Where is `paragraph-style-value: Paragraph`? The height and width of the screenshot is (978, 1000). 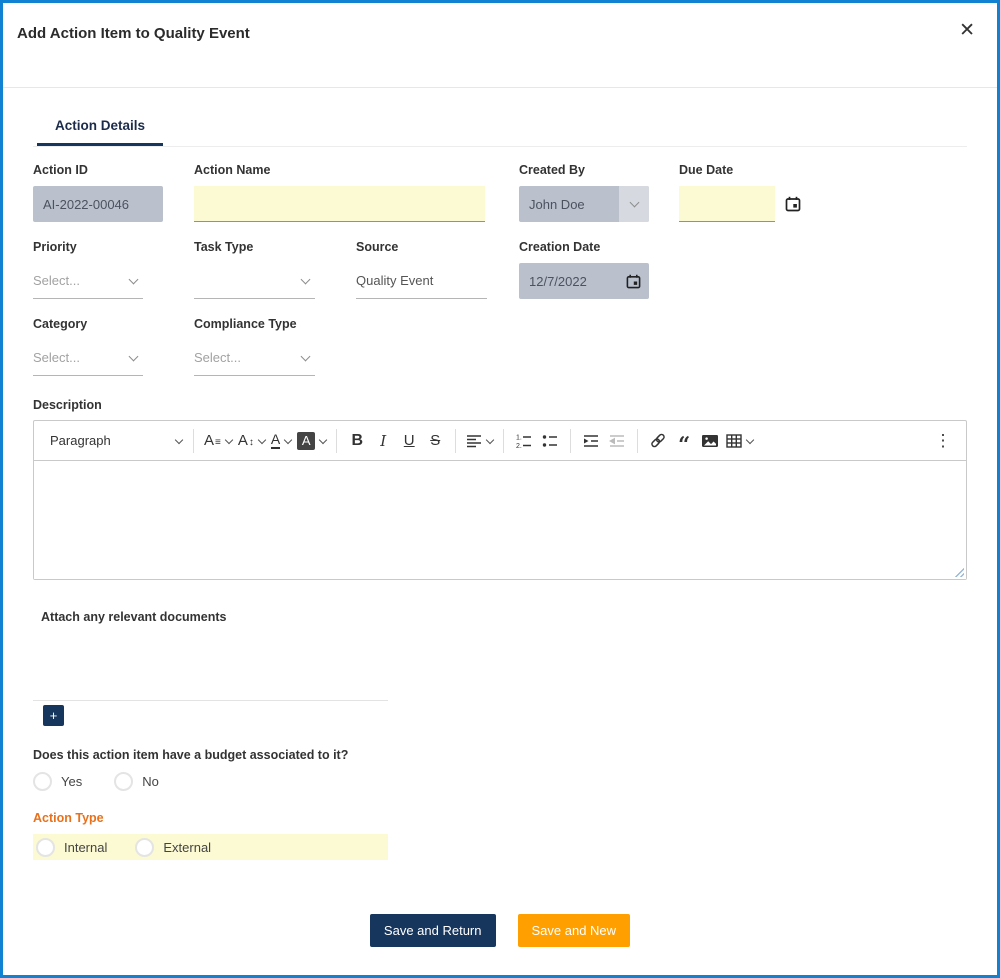
paragraph-style-value: Paragraph is located at coordinates (80, 440).